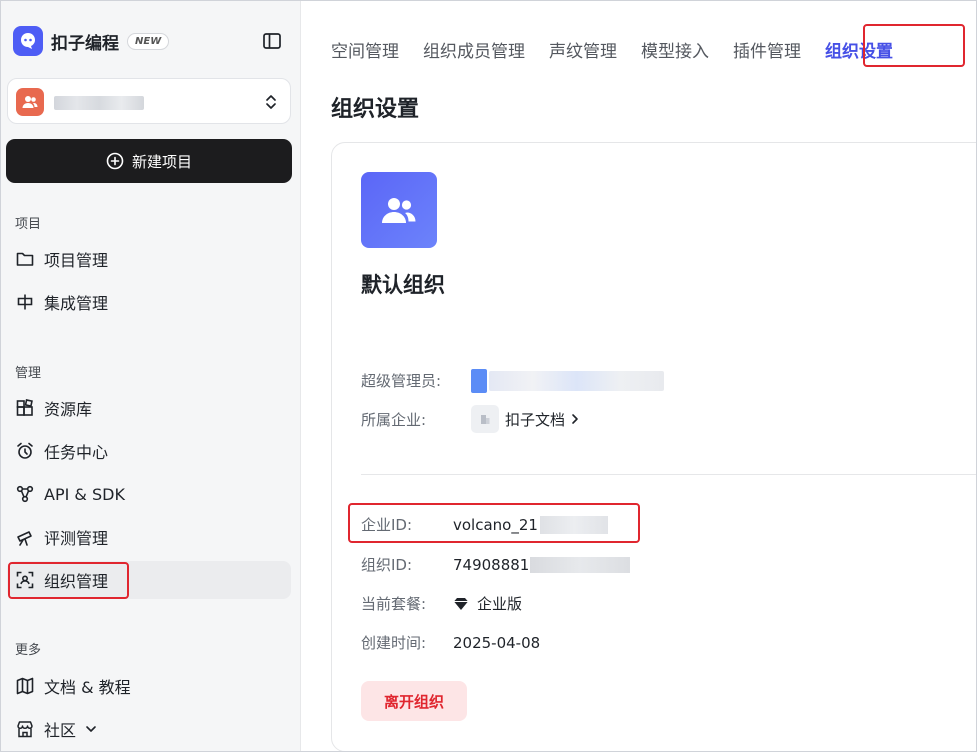  What do you see at coordinates (25, 686) in the screenshot?
I see `map-book-icon` at bounding box center [25, 686].